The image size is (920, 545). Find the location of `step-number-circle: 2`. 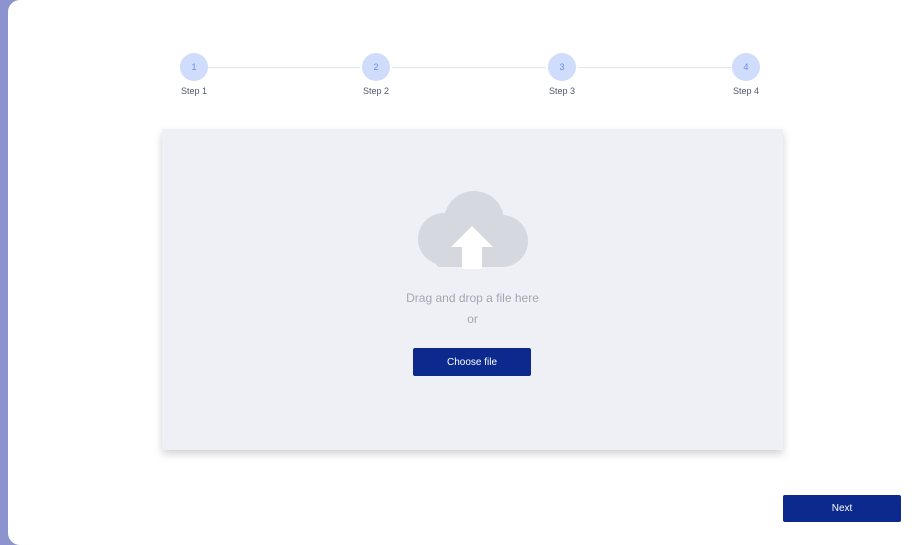

step-number-circle: 2 is located at coordinates (376, 67).